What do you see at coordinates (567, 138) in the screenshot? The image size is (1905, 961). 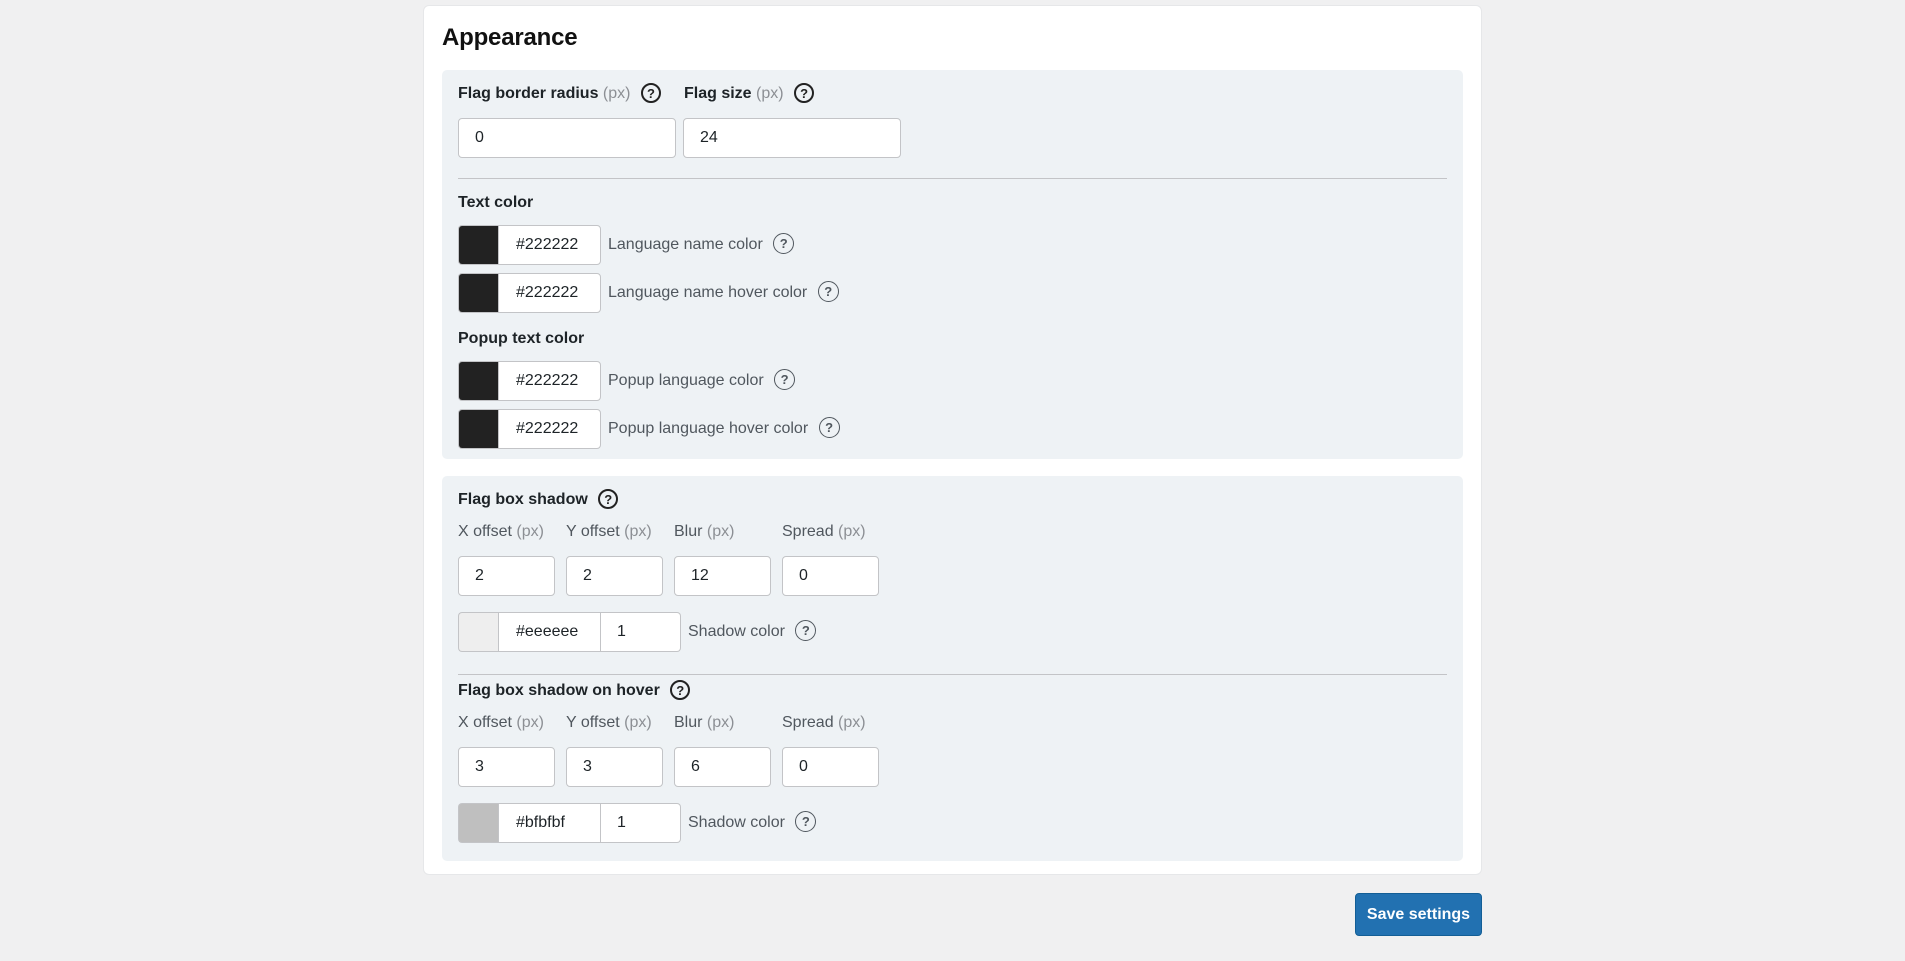 I see `flag-border-radius-input` at bounding box center [567, 138].